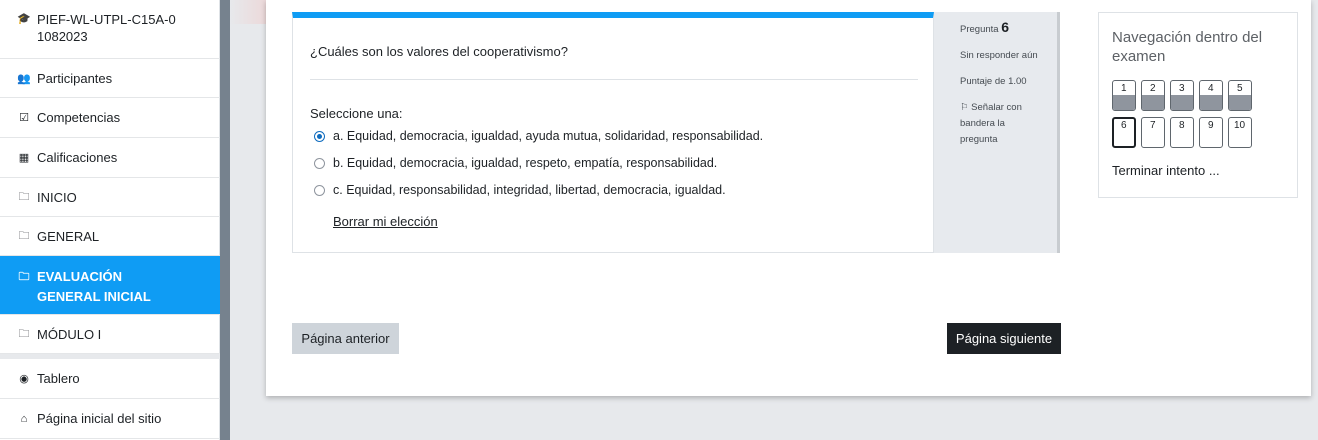 Image resolution: width=1318 pixels, height=440 pixels. Describe the element at coordinates (24, 379) in the screenshot. I see `dashboard-icon: ◉` at that location.